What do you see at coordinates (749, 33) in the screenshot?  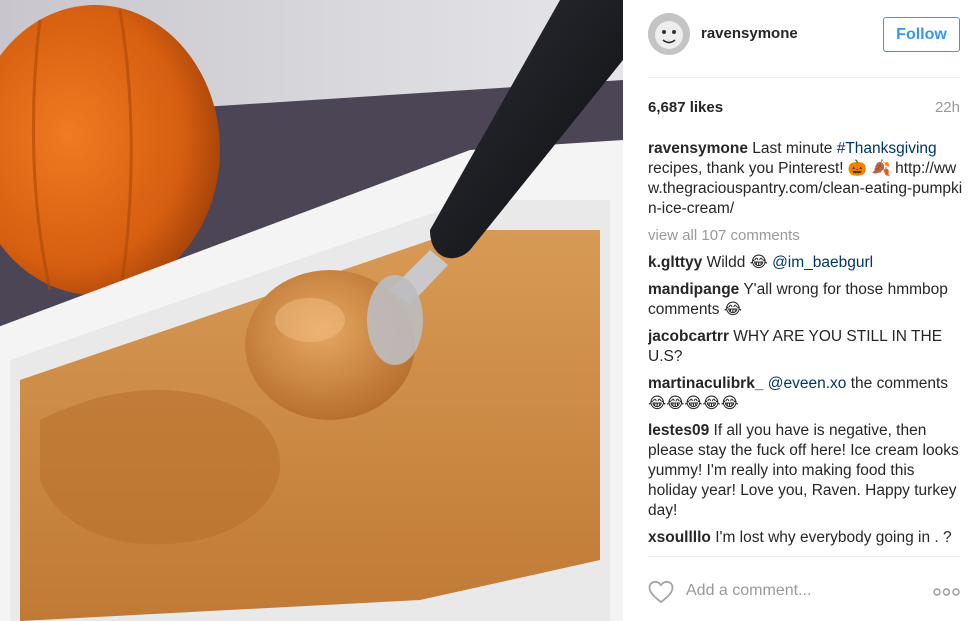 I see `post-author-username: ravensymone` at bounding box center [749, 33].